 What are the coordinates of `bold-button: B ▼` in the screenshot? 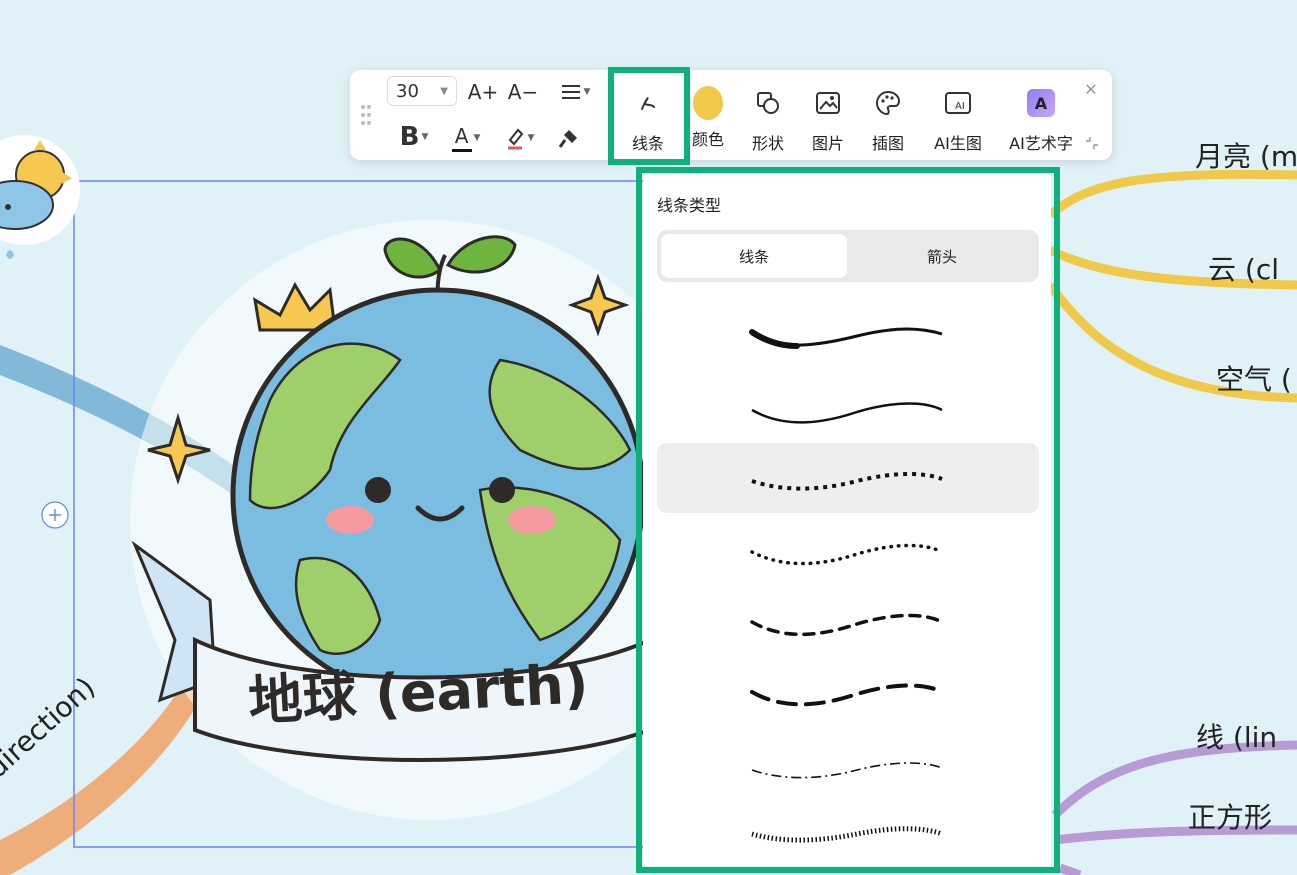 It's located at (414, 137).